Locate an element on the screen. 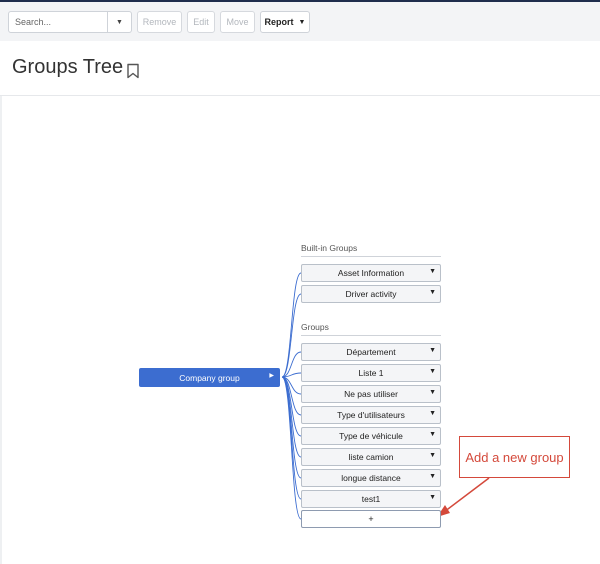 This screenshot has width=600, height=564. group-node-label: Asset Information is located at coordinates (371, 273).